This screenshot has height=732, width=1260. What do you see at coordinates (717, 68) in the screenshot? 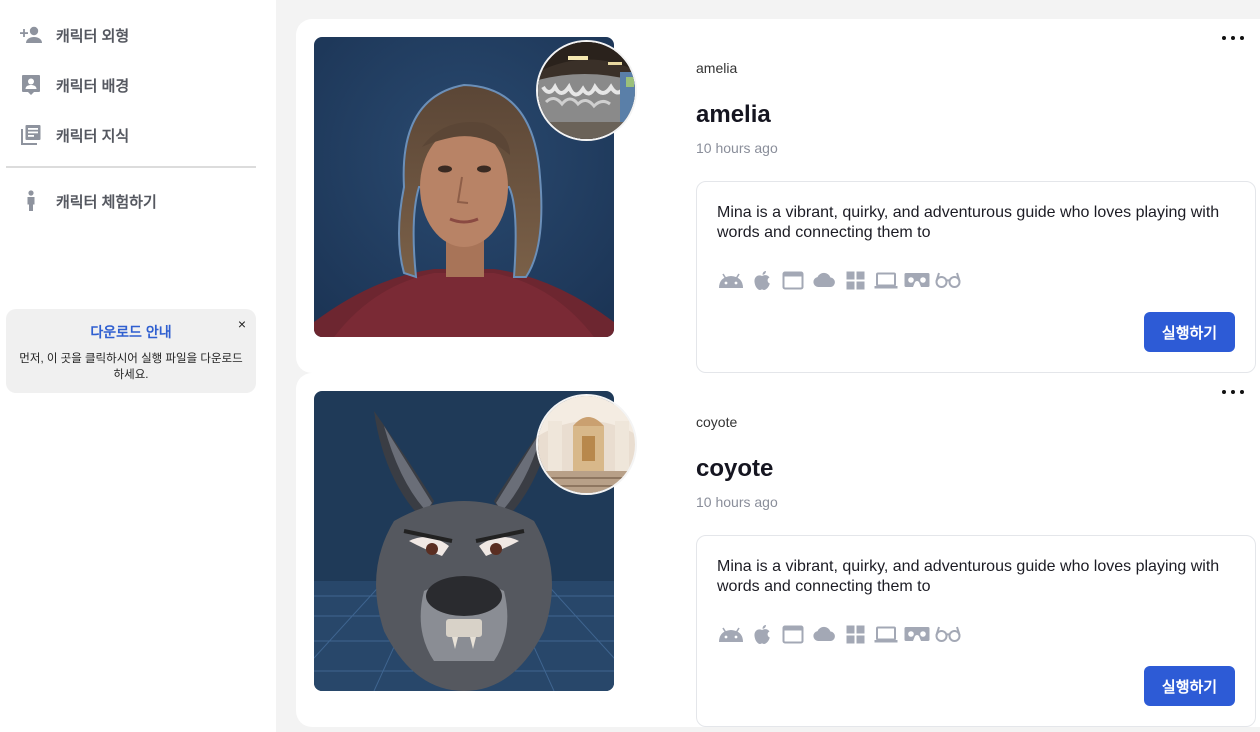
I see `character-id: amelia` at bounding box center [717, 68].